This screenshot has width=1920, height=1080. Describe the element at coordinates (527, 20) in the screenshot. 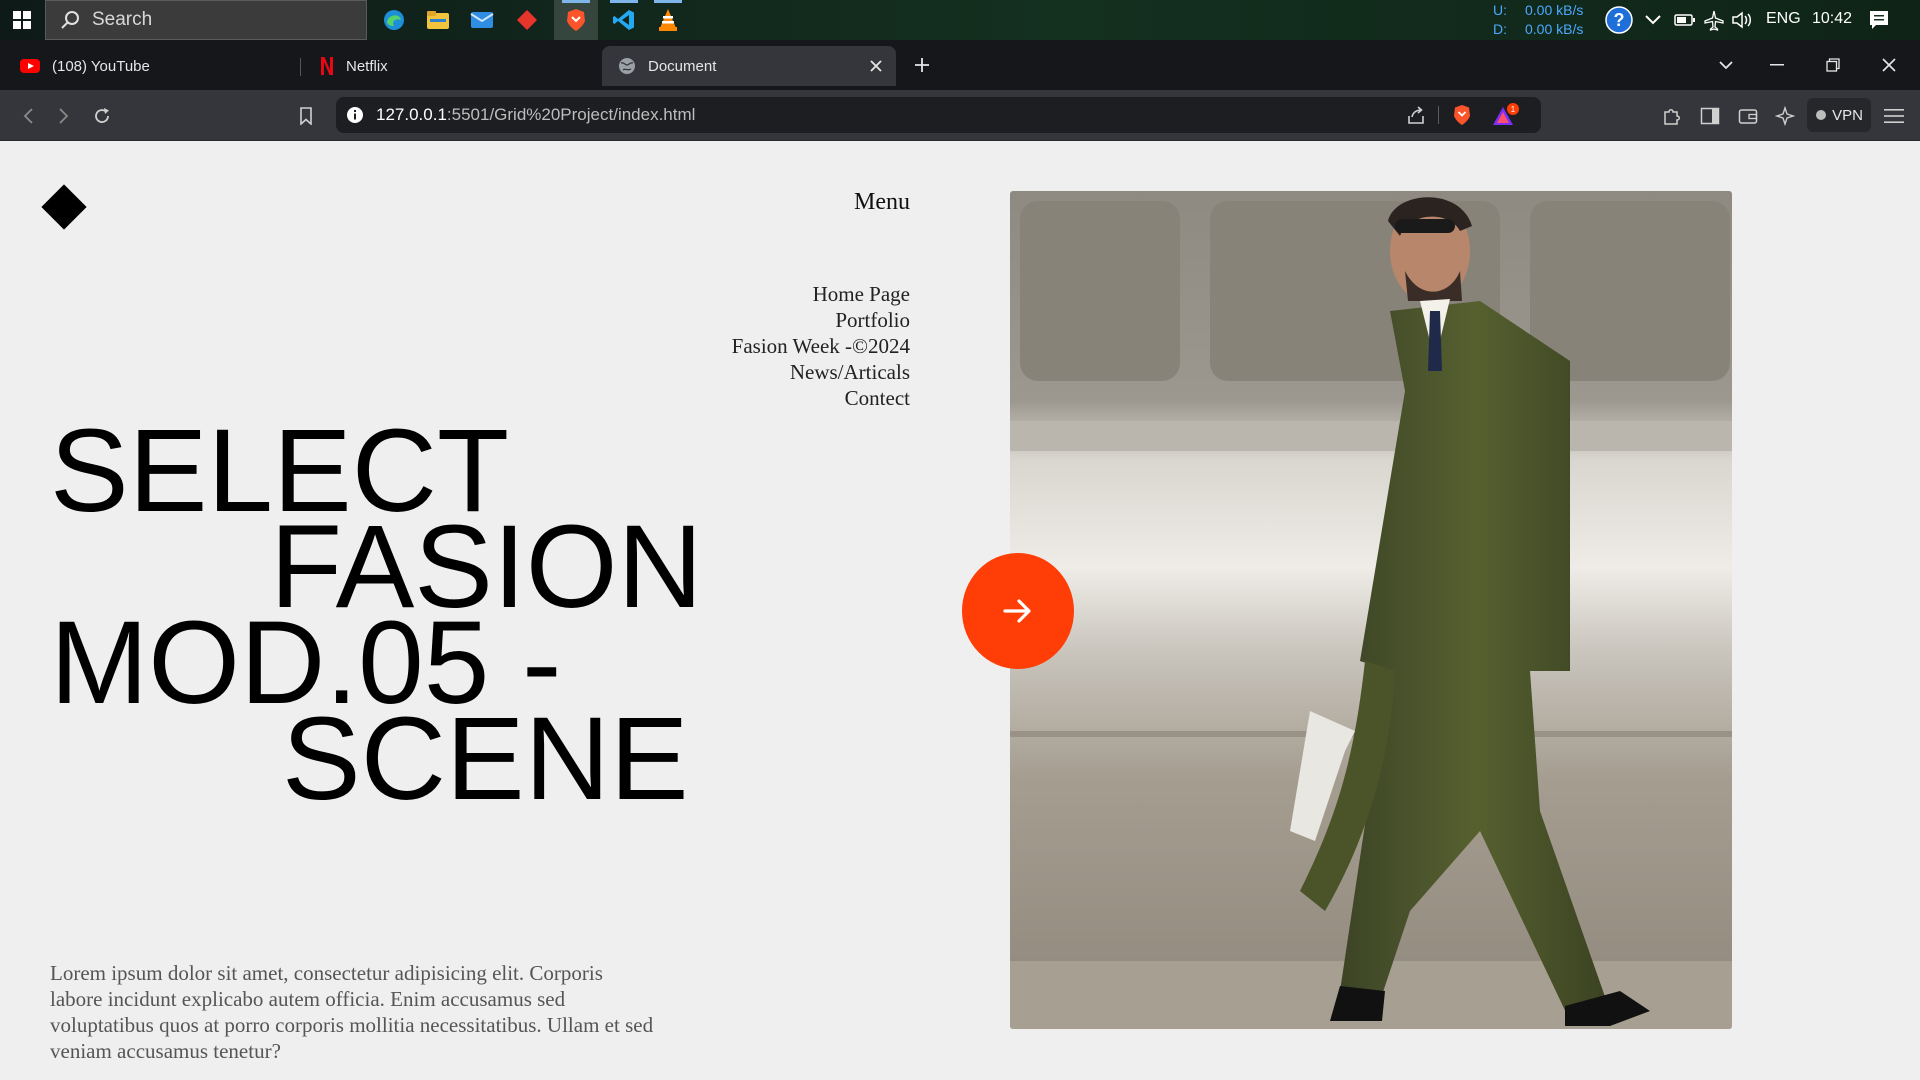

I see `red-diamond-app-icon` at that location.